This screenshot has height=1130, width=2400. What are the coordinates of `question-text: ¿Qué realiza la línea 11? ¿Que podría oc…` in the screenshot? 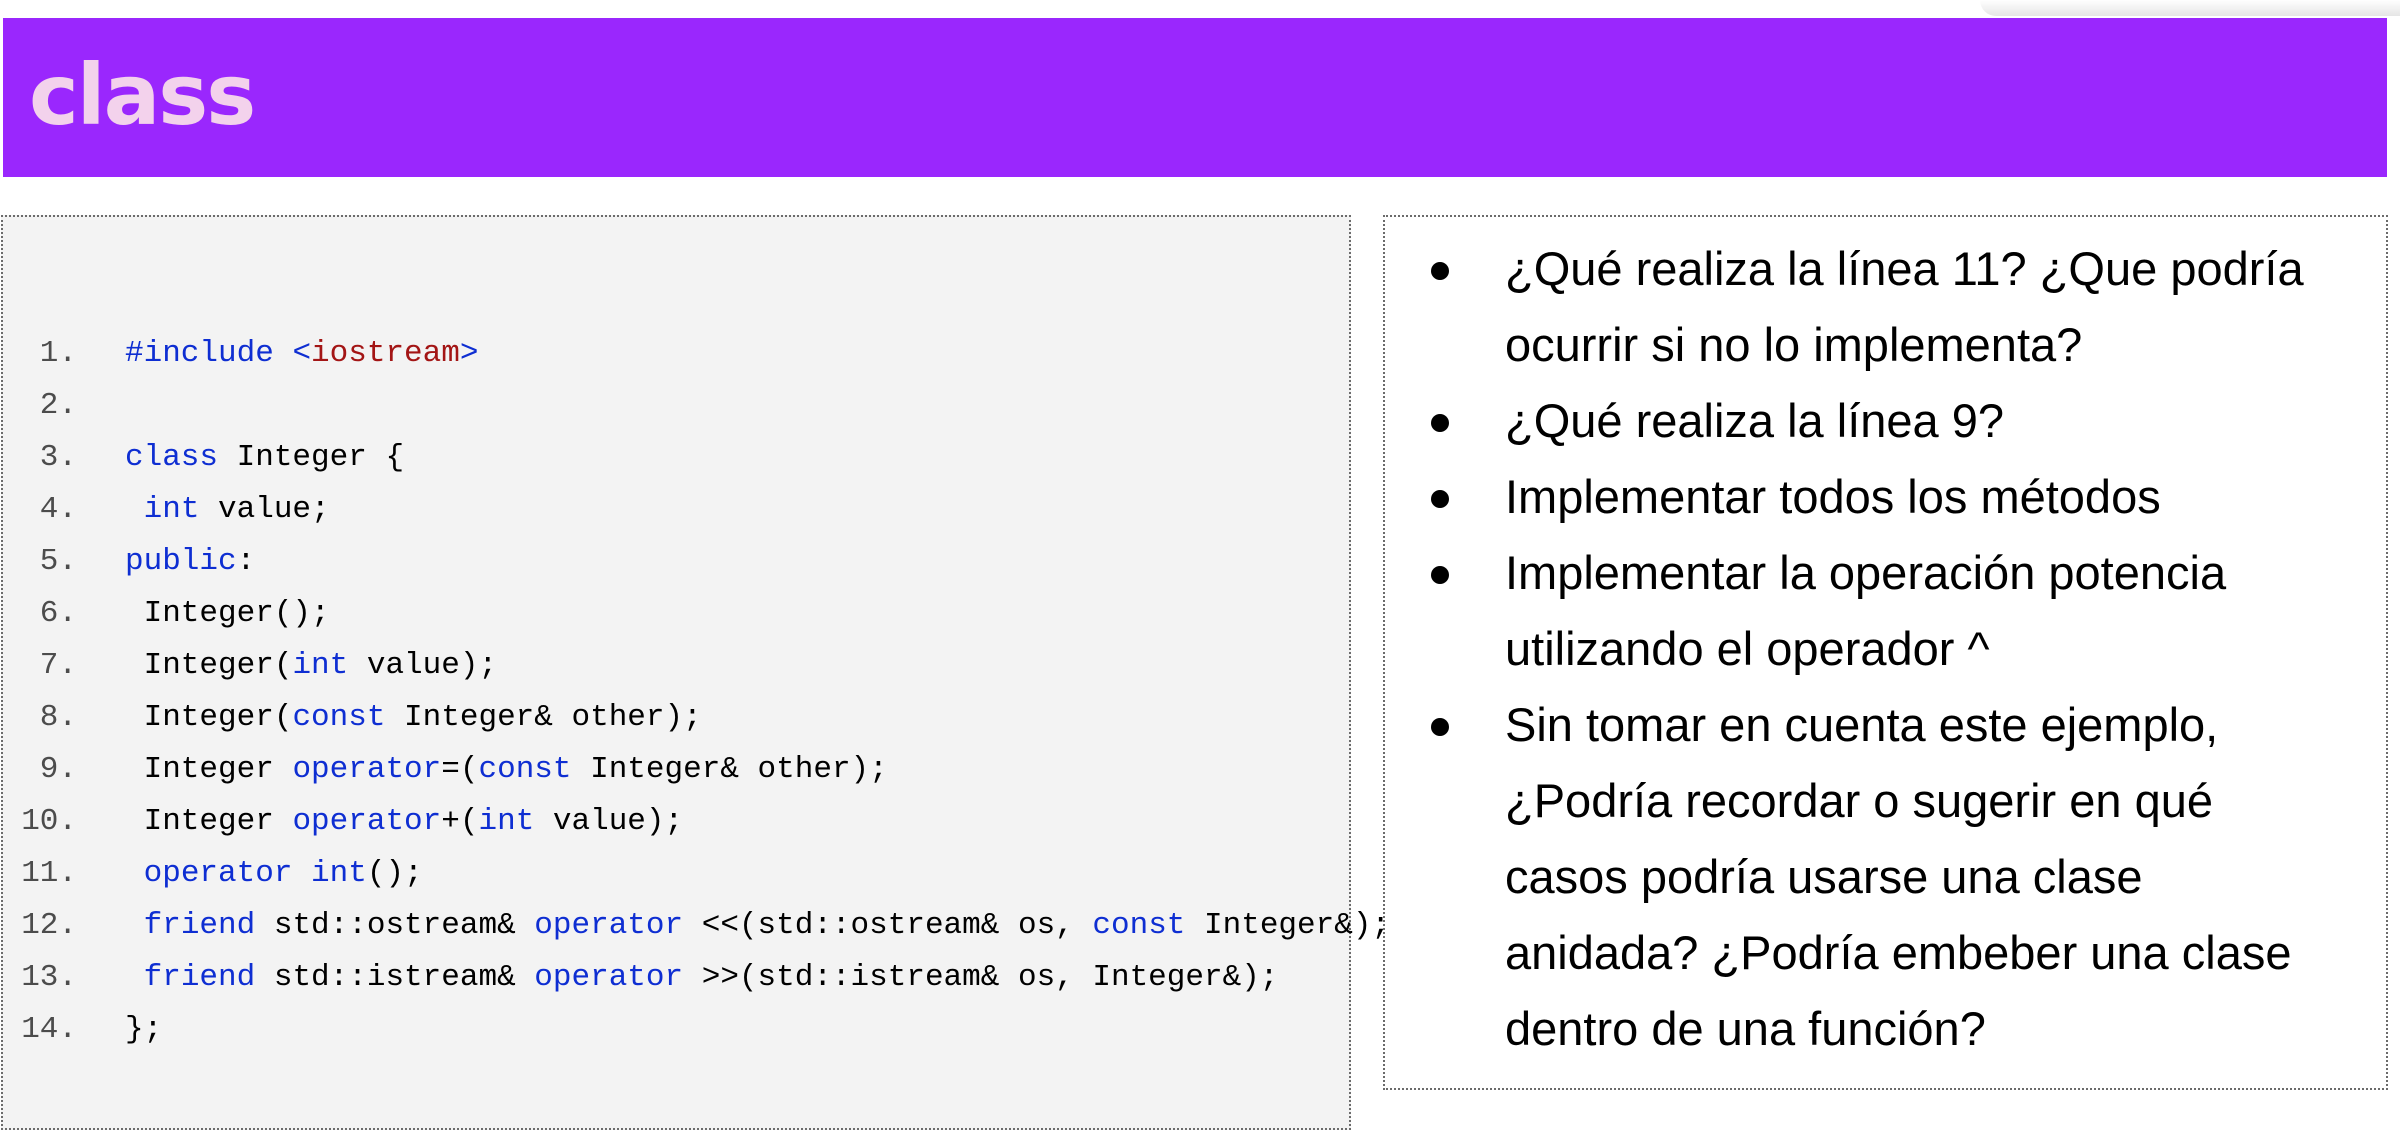 It's located at (1904, 306).